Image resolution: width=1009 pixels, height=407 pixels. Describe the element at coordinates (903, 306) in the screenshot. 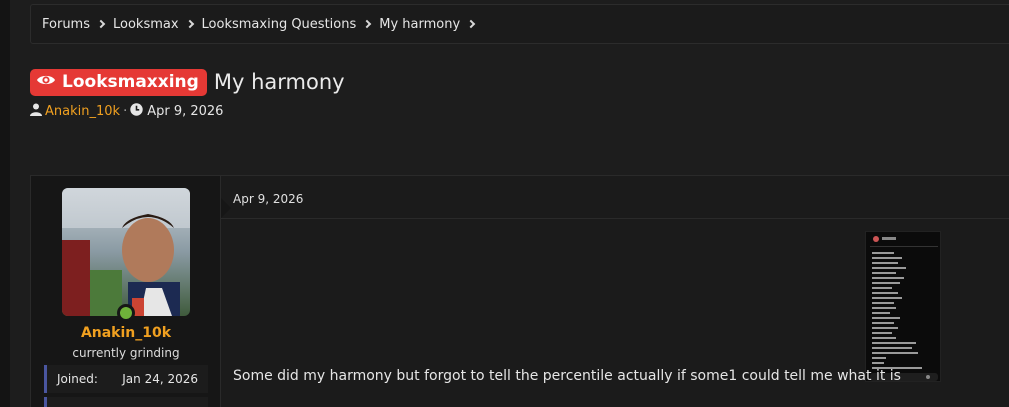

I see `attachment-thumbnail` at that location.